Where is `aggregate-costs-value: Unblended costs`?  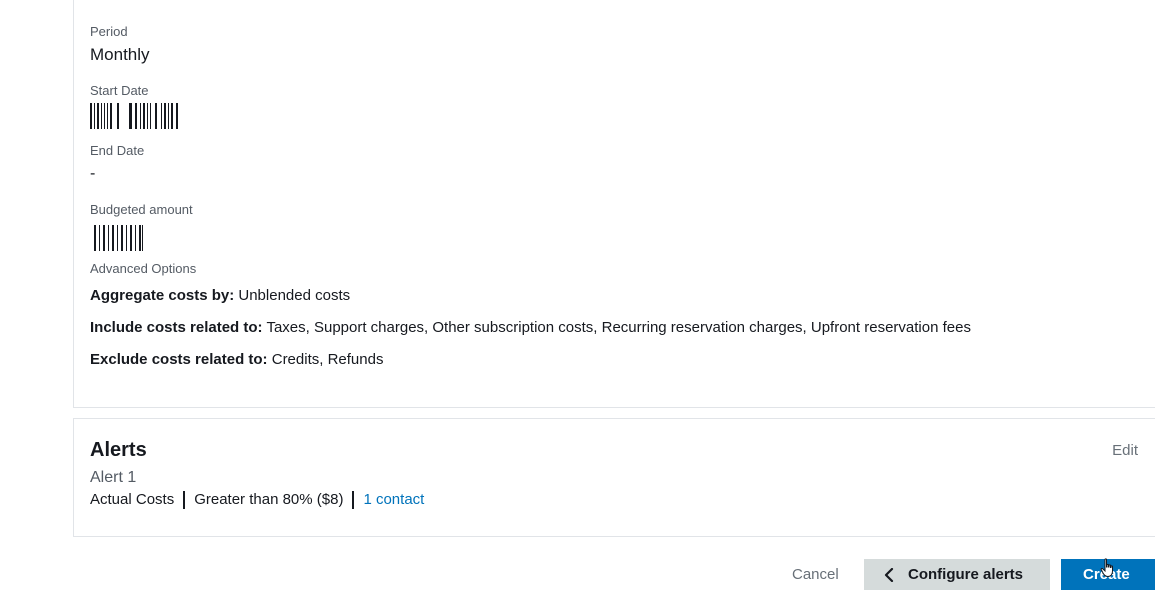 aggregate-costs-value: Unblended costs is located at coordinates (294, 295).